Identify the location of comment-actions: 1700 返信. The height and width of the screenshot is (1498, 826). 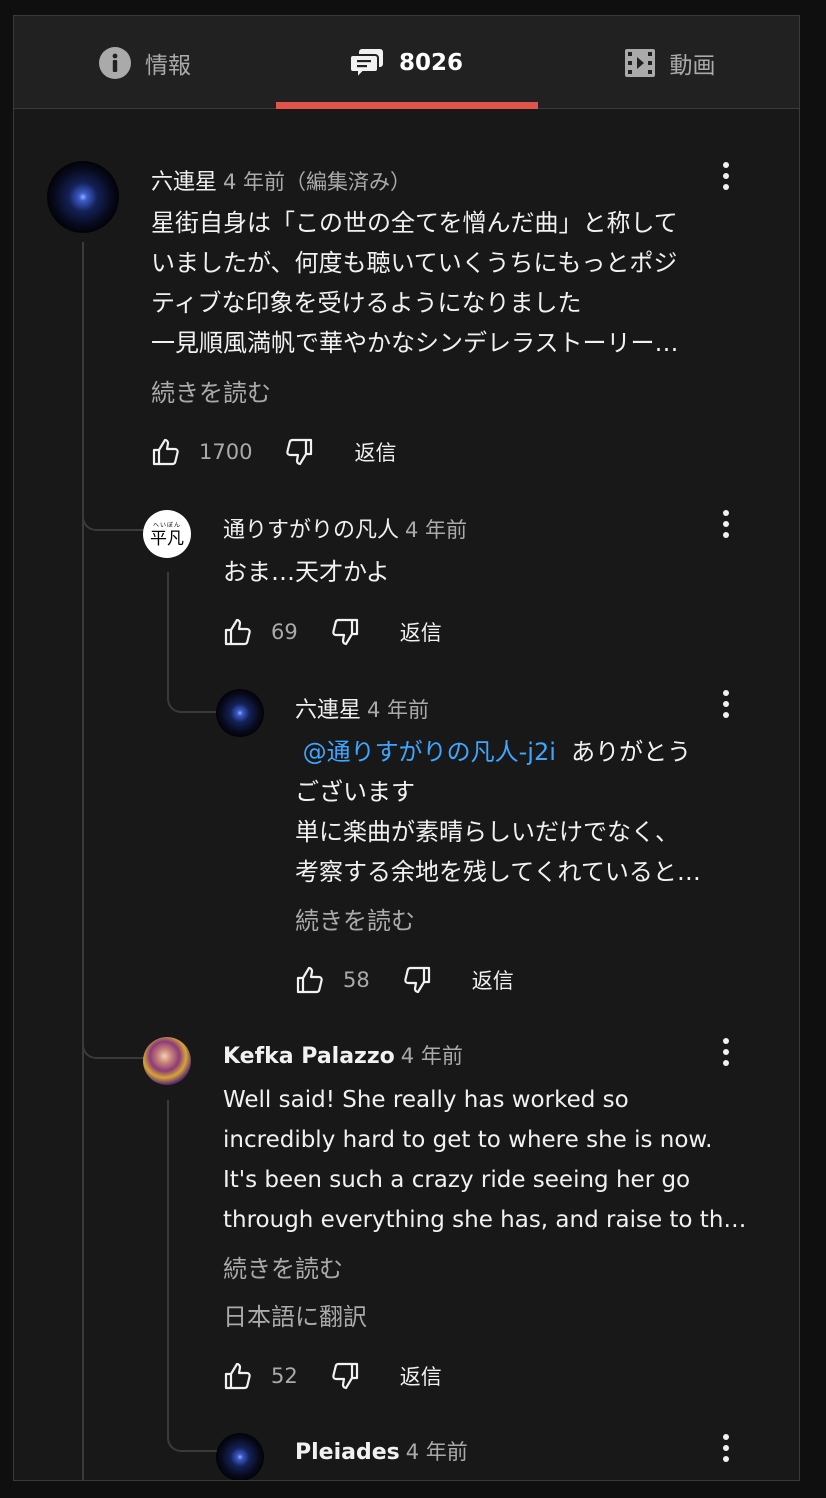
(273, 452).